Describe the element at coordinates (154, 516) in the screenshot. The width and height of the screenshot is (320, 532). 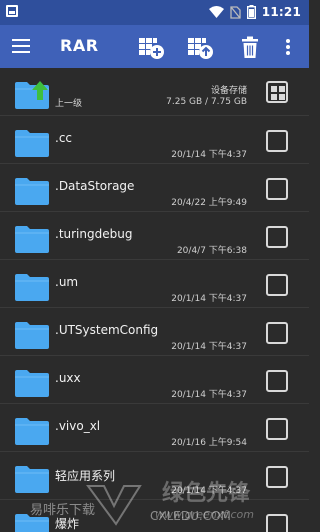
I see `file-row: 爆炸20/4/13 上午9:14` at that location.